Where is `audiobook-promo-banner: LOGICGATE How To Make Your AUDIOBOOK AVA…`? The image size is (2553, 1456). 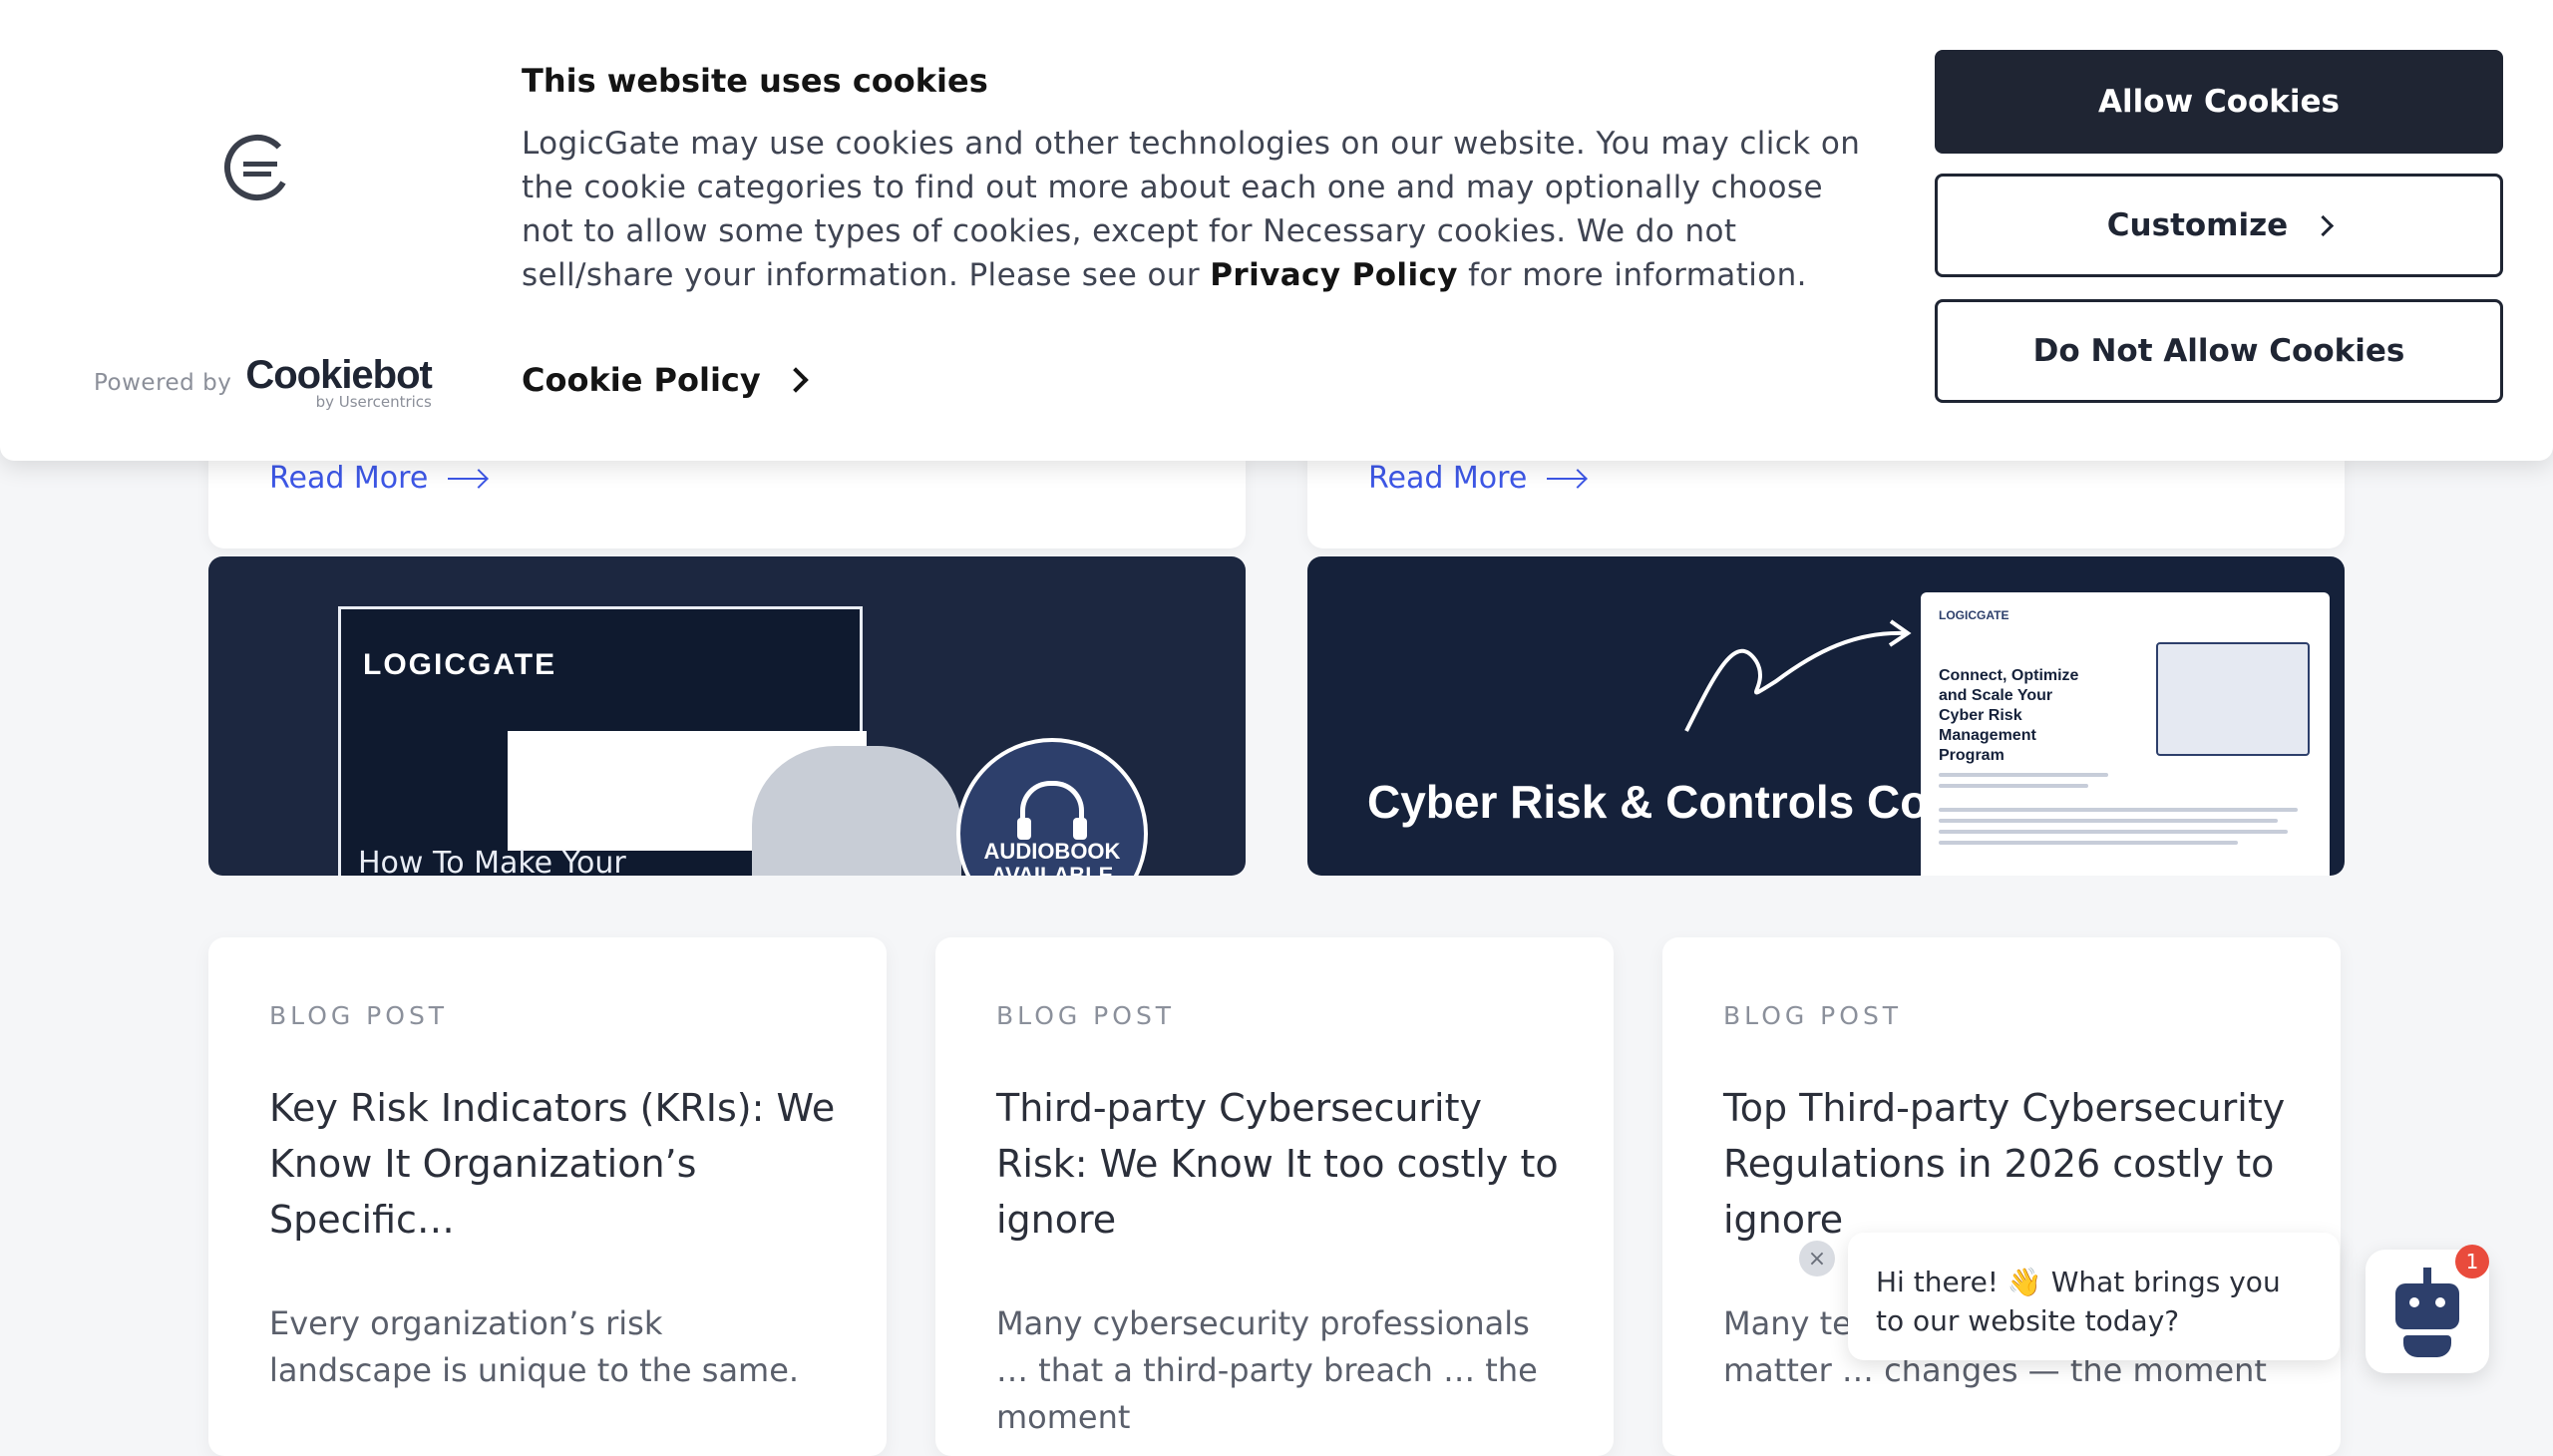
audiobook-promo-banner: LOGICGATE How To Make Your AUDIOBOOK AVA… is located at coordinates (727, 716).